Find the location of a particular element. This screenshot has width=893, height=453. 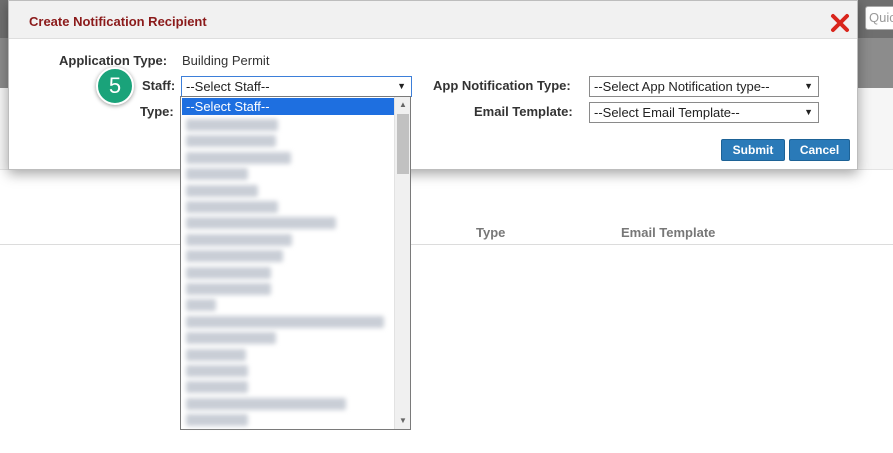

column-header-email-template: Email Template is located at coordinates (668, 232).